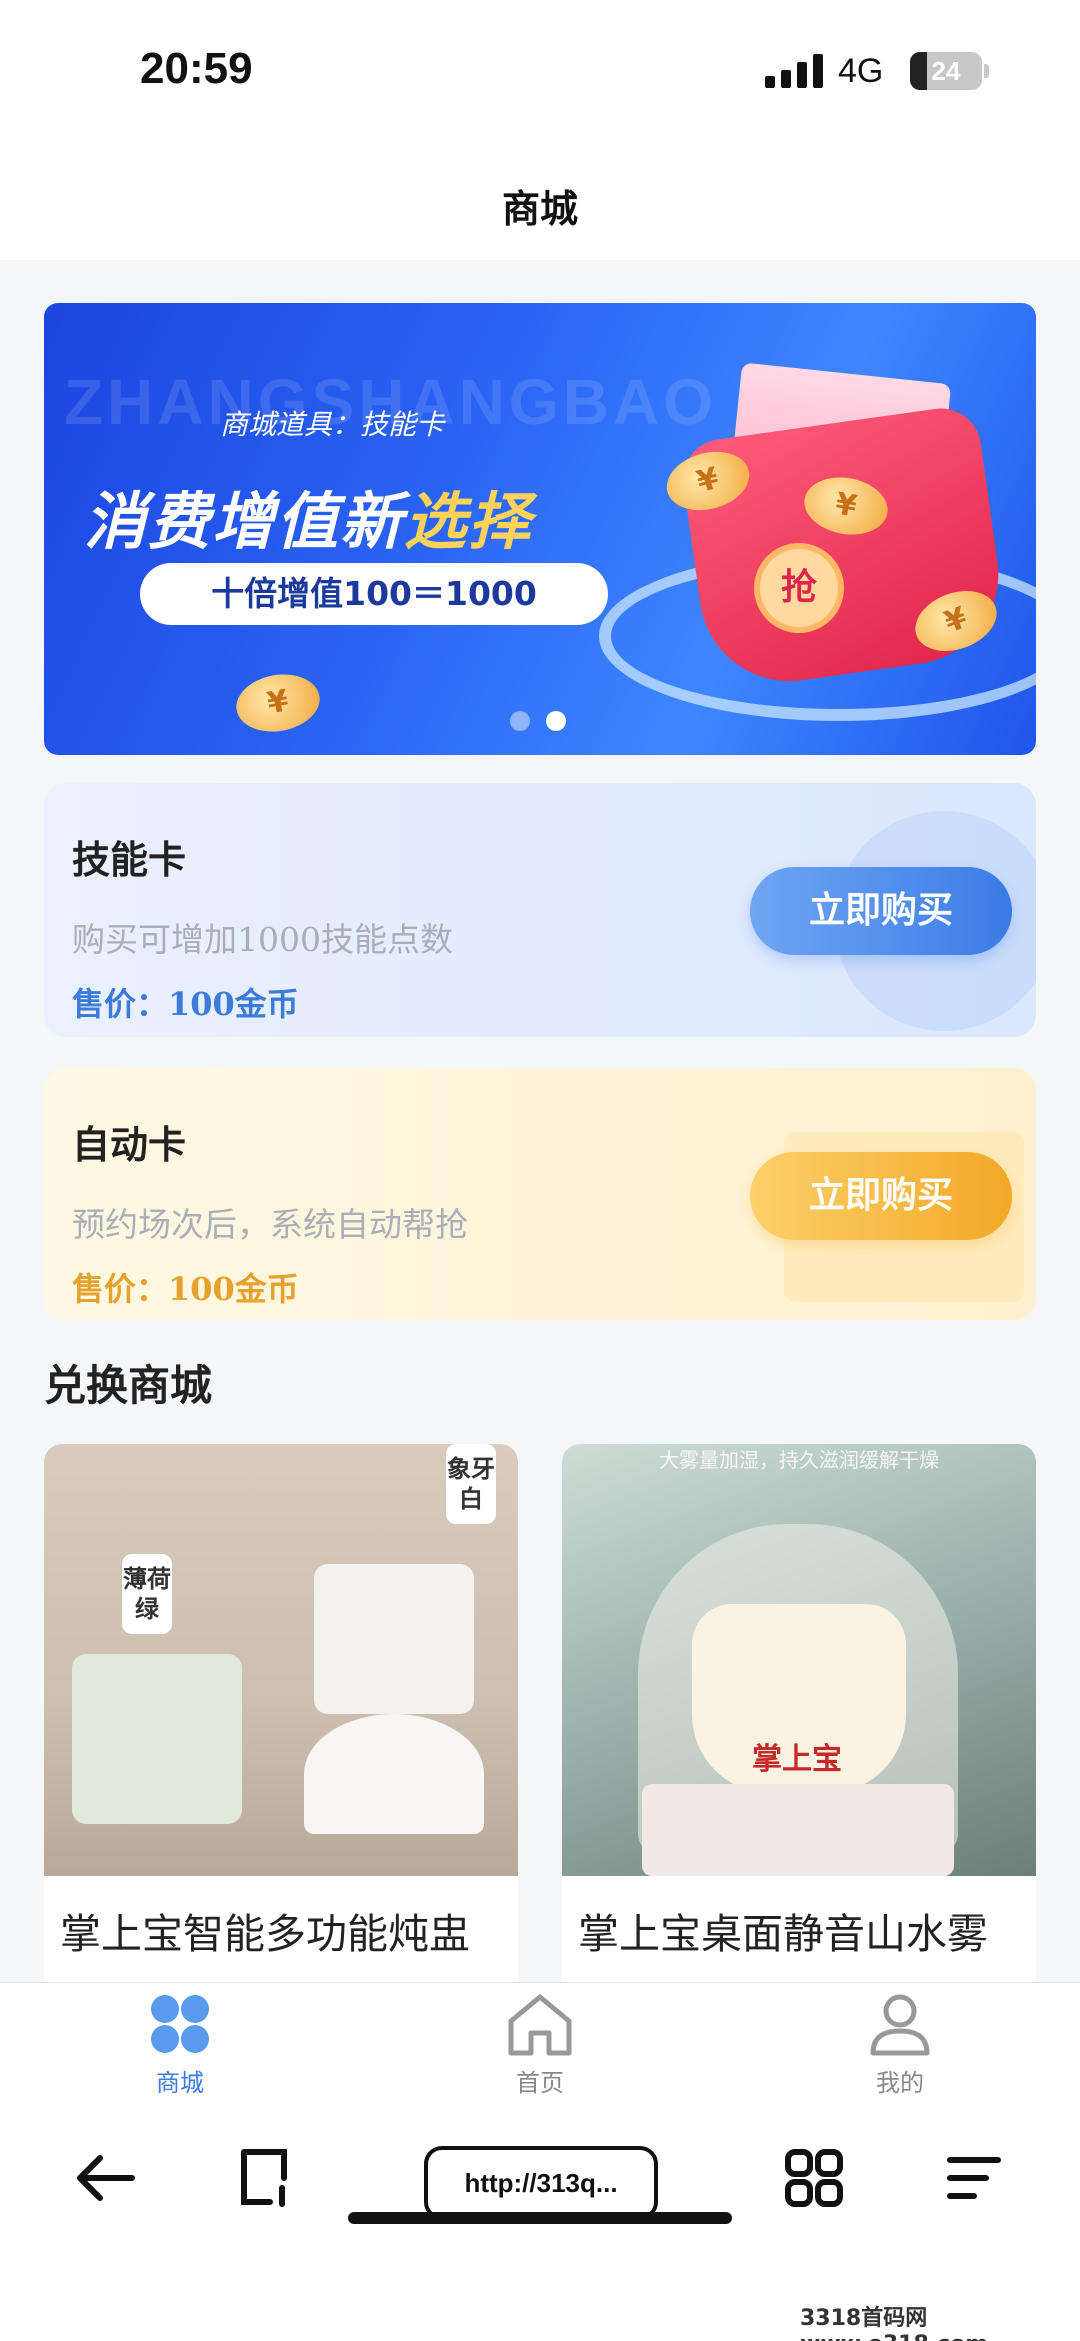 This screenshot has width=1080, height=2341. I want to click on tab-home: 首页, so click(540, 2044).